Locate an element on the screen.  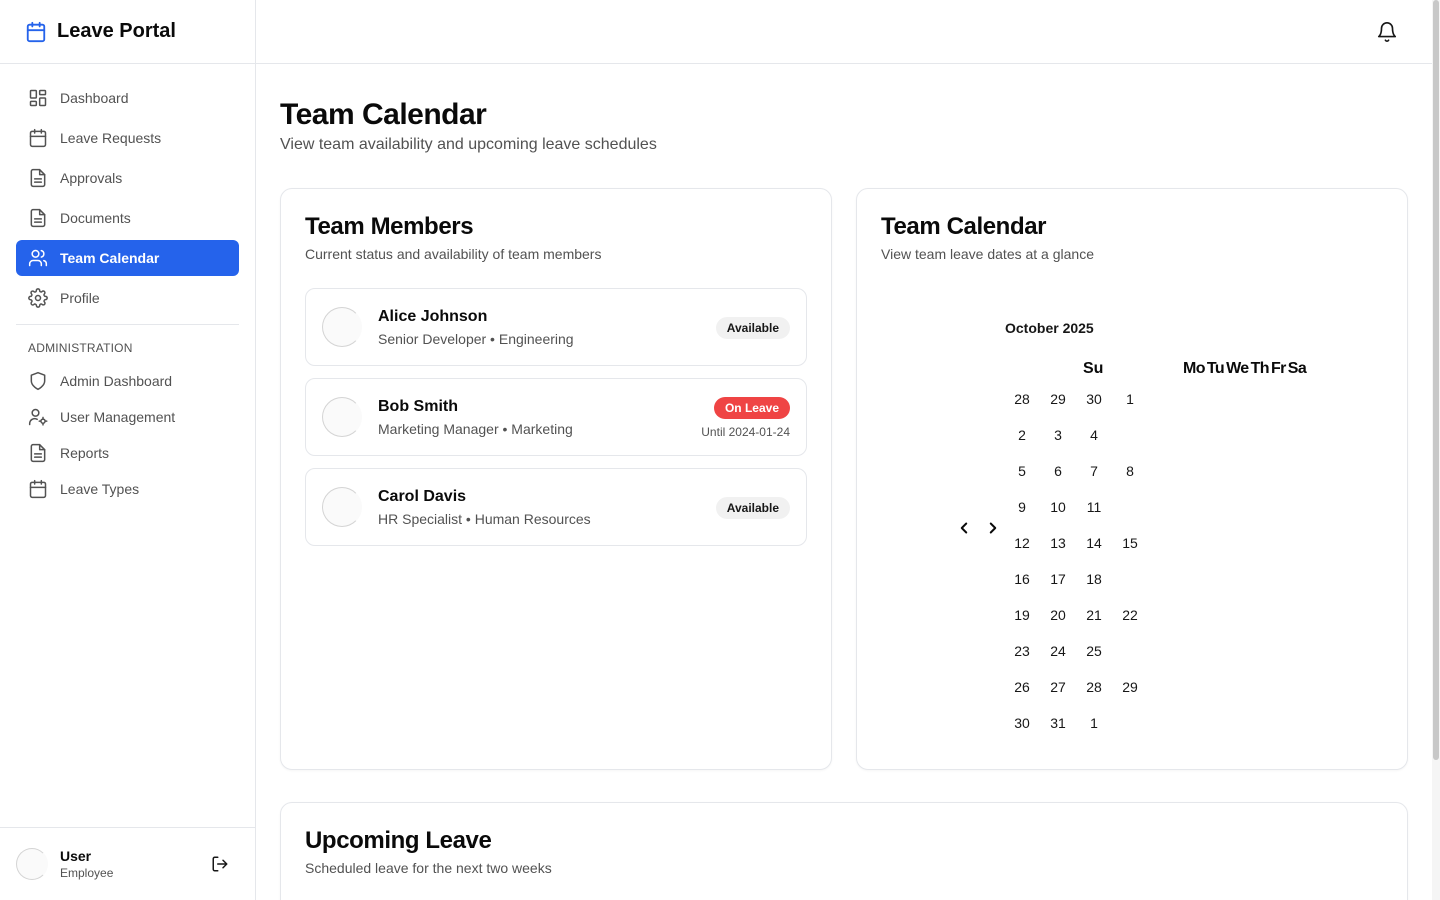
card-description: Scheduled leave for the next two weeks is located at coordinates (428, 868).